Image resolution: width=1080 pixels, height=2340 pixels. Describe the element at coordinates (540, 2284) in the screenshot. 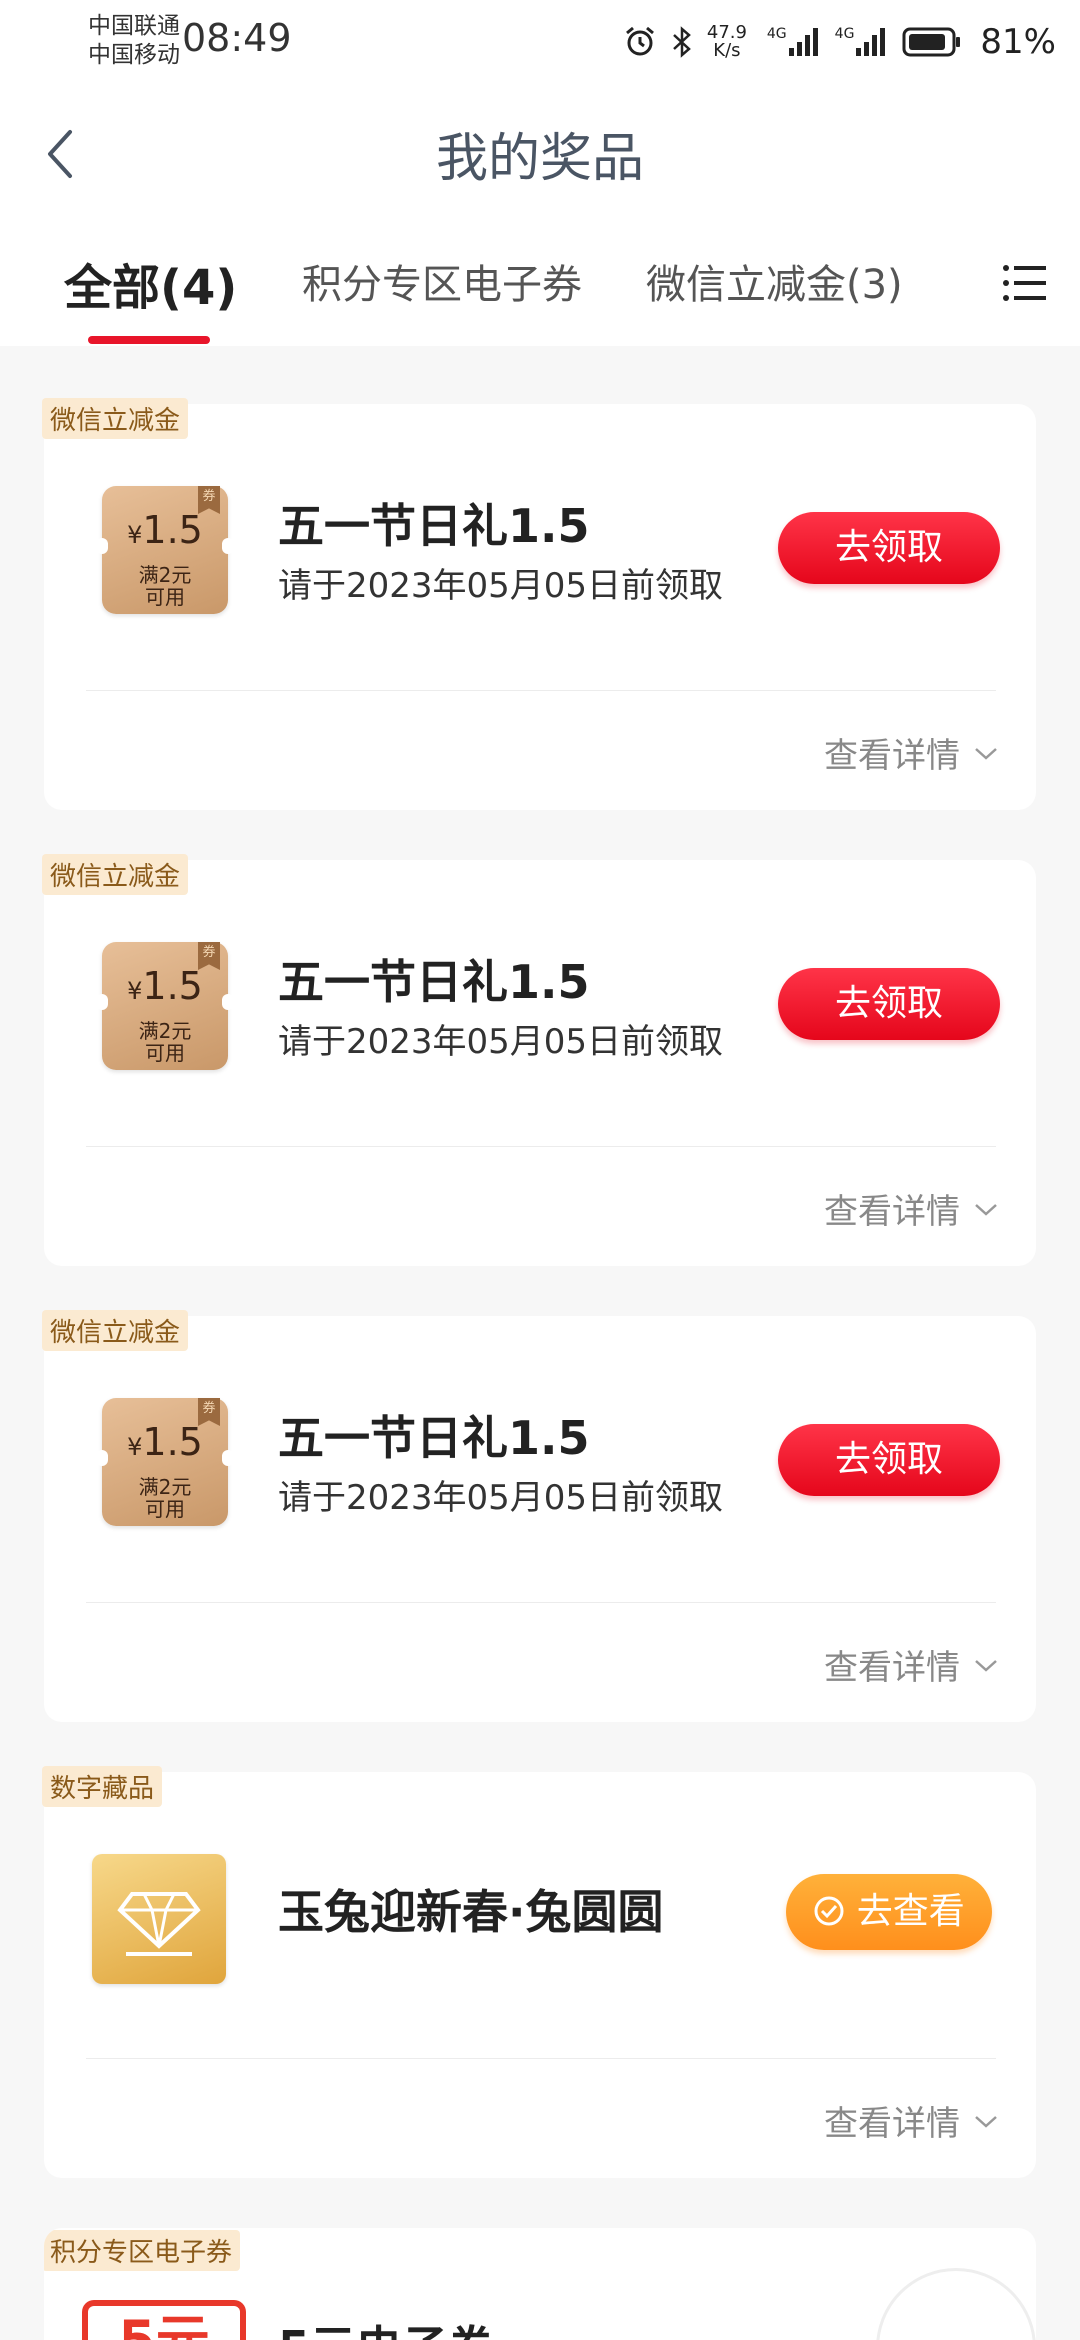

I see `prize-card: 积分专区电子券 5元 5元电子券` at that location.